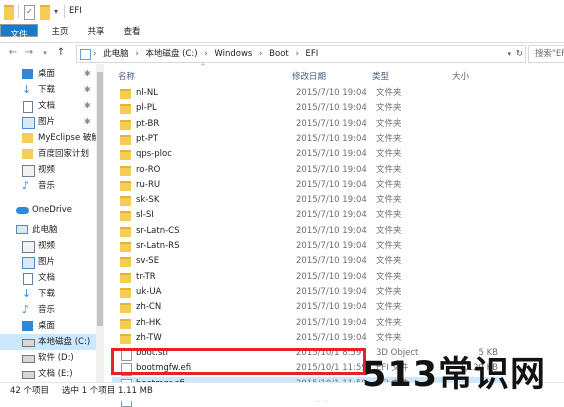 This screenshot has width=564, height=407. I want to click on nav-item-documents: 文档 ✱, so click(49, 106).